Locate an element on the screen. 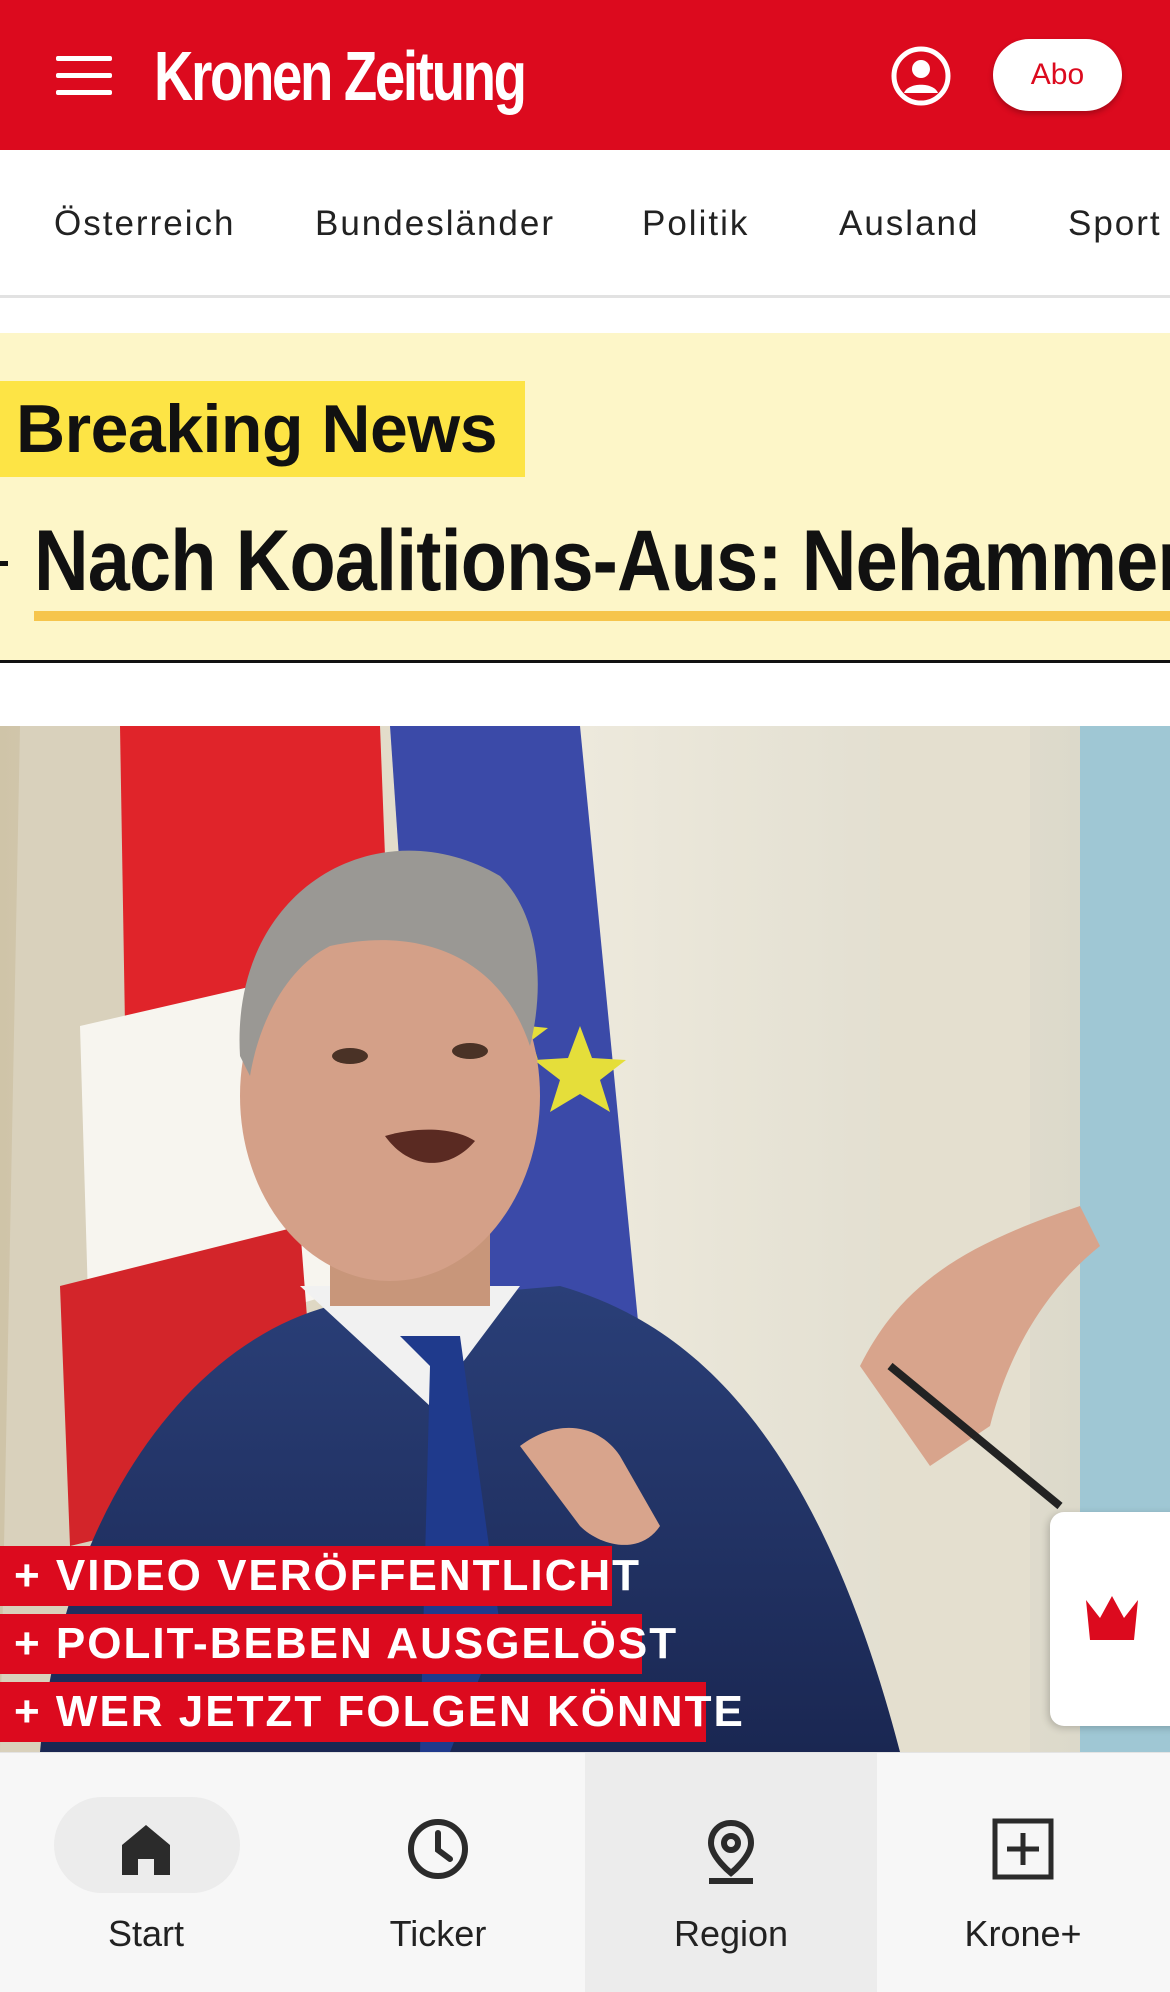 The width and height of the screenshot is (1170, 1992). menu-icon is located at coordinates (84, 76).